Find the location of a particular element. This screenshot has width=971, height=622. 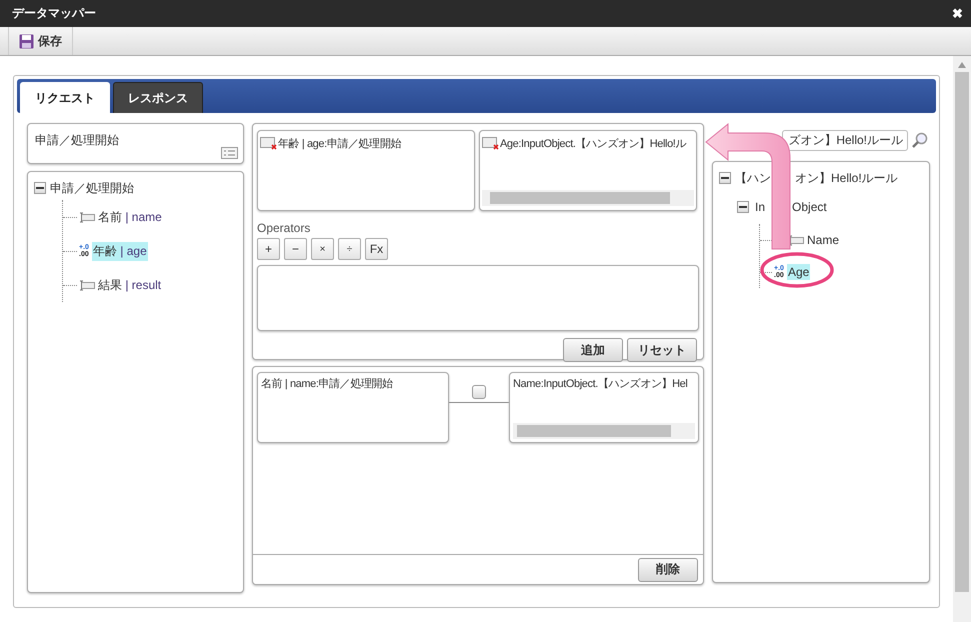

add-button: 追加 is located at coordinates (593, 350).